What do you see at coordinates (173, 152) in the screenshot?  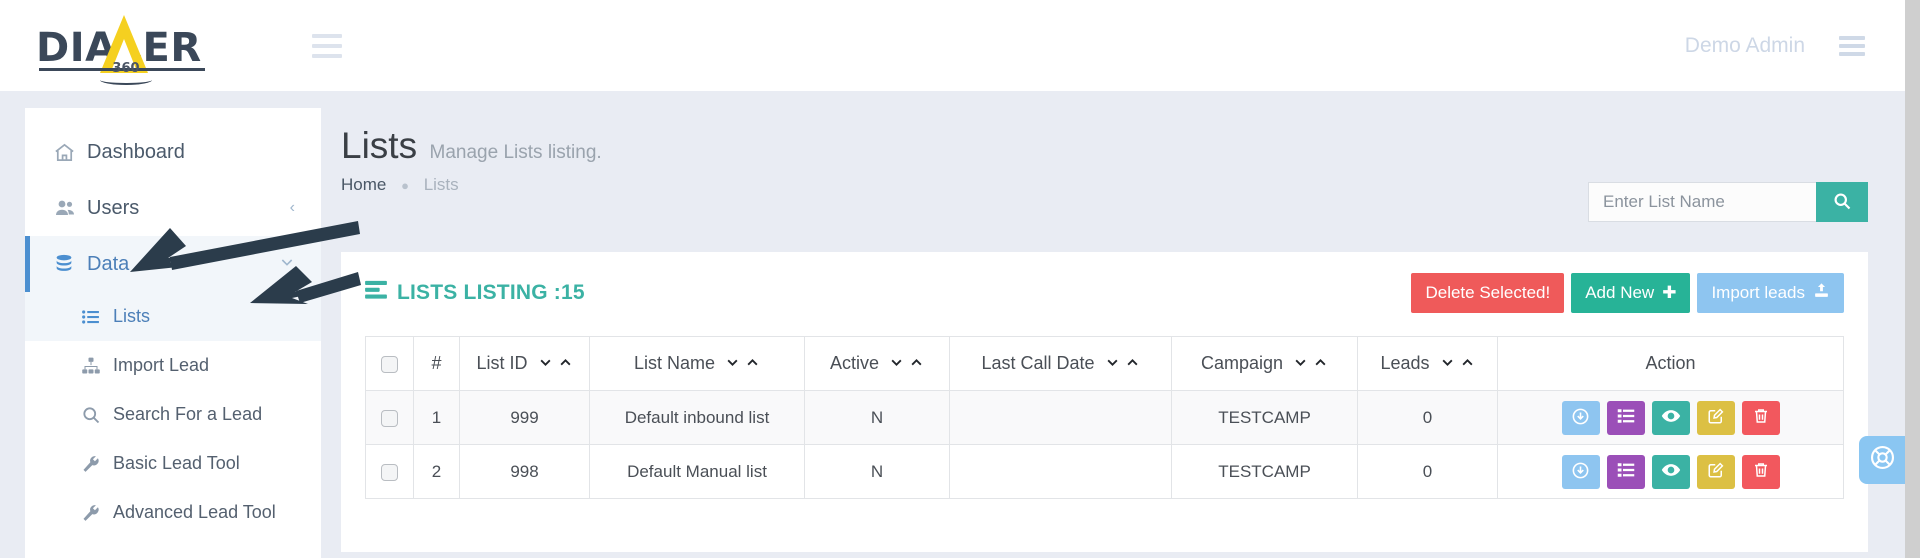 I see `sidebar-item-dashboard: Dashboard` at bounding box center [173, 152].